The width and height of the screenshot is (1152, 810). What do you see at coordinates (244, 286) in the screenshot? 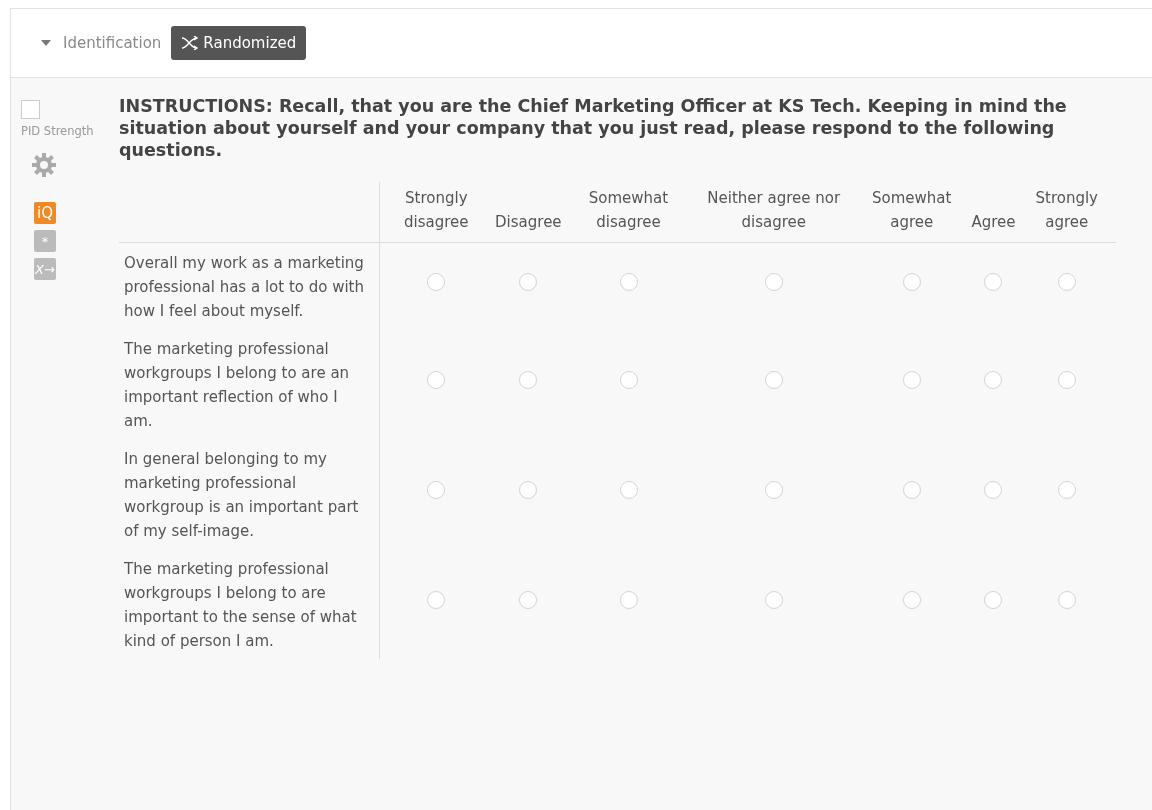
I see `statement-text: Overall my work as a marketing professional has a lot to do with how I feel about myself.` at bounding box center [244, 286].